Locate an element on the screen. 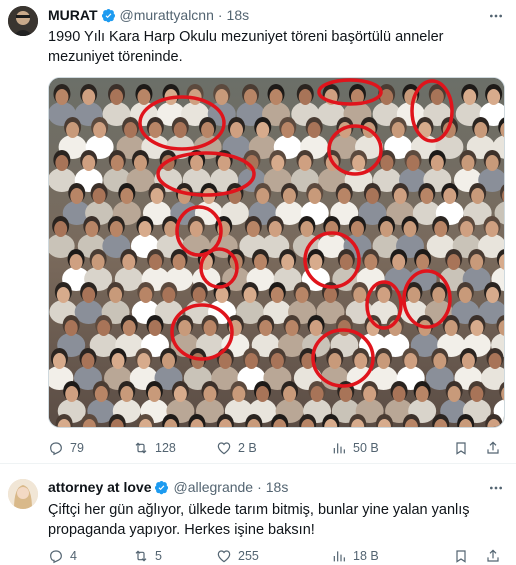  views-button: 18 B is located at coordinates (355, 555).